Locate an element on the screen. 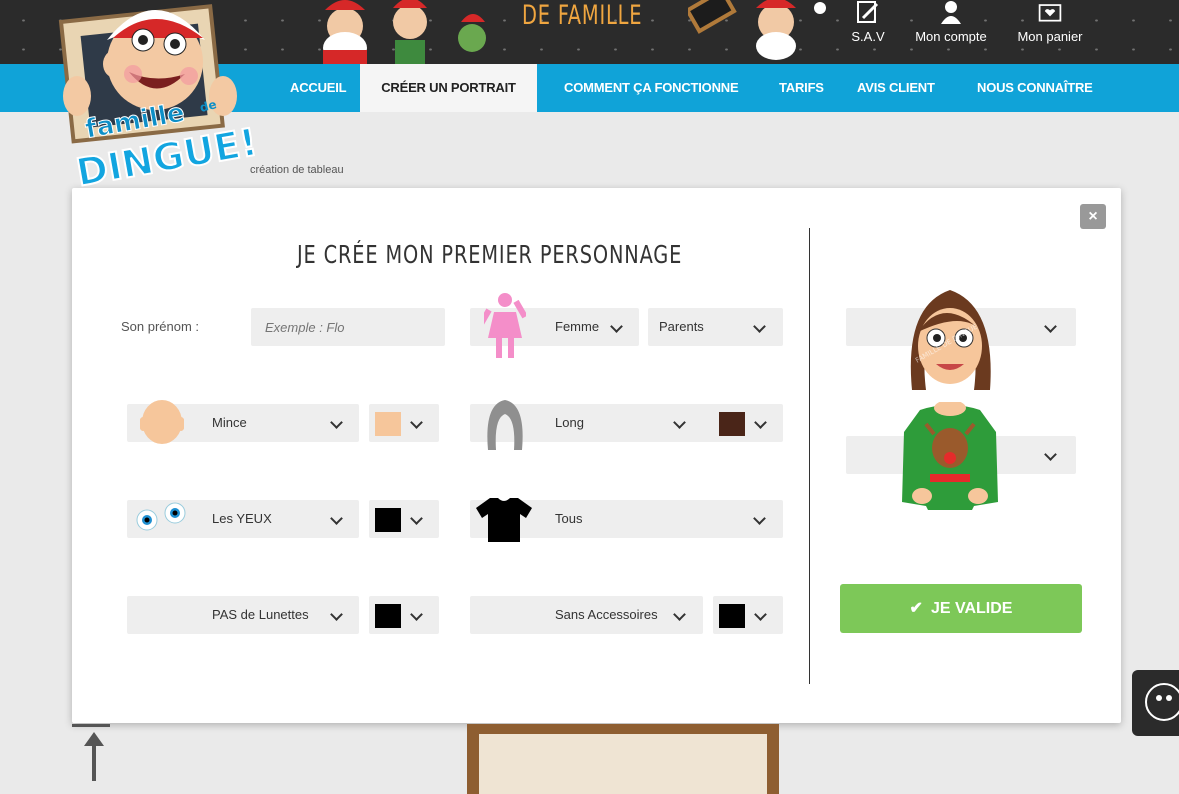  body-select: Mince is located at coordinates (243, 422).